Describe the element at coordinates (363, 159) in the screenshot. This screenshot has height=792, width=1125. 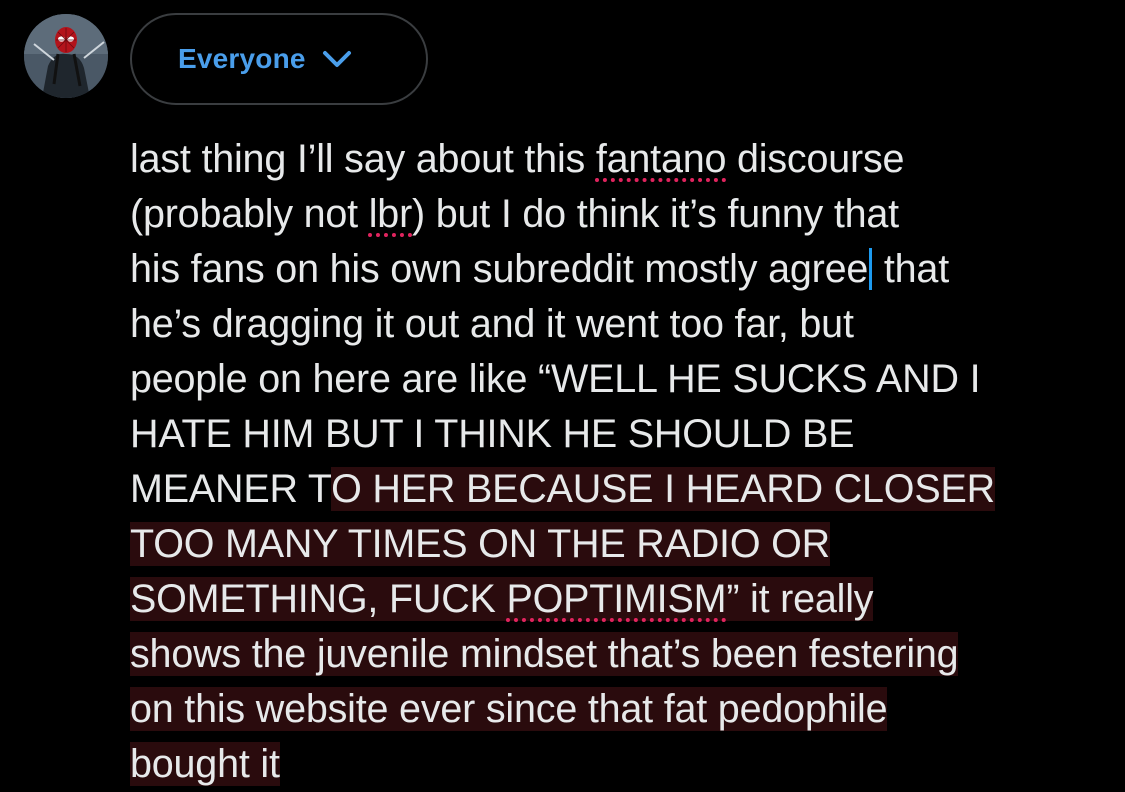
I see `text-segment: last thing I’ll say about this` at that location.